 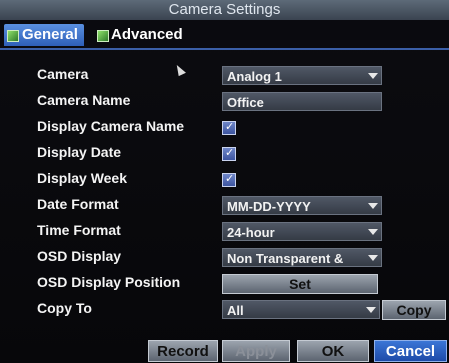 I want to click on tab-general: General, so click(x=44, y=35).